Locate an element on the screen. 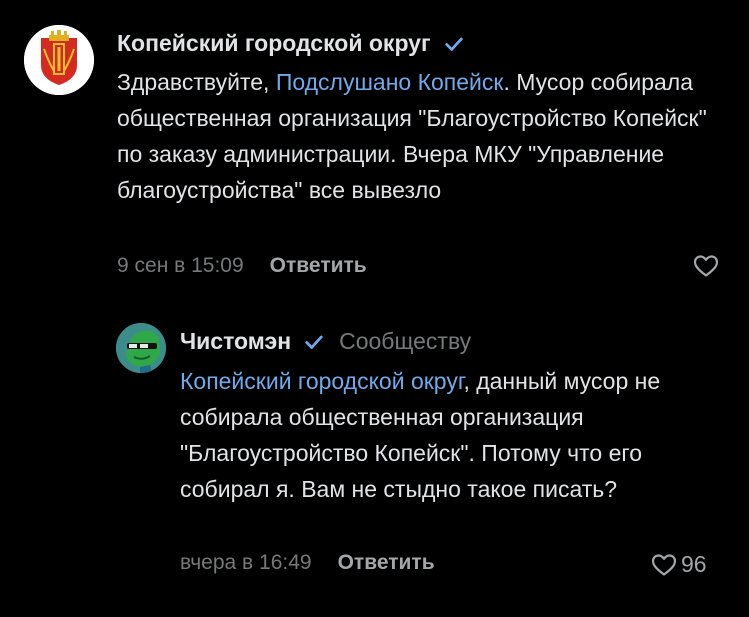 The height and width of the screenshot is (617, 749). like-button is located at coordinates (708, 266).